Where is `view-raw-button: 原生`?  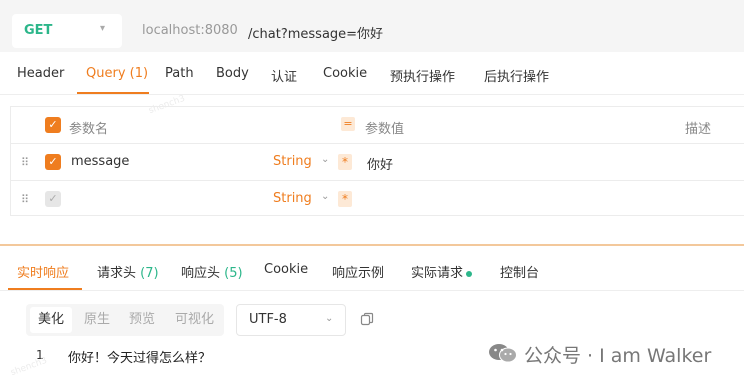
view-raw-button: 原生 is located at coordinates (97, 320).